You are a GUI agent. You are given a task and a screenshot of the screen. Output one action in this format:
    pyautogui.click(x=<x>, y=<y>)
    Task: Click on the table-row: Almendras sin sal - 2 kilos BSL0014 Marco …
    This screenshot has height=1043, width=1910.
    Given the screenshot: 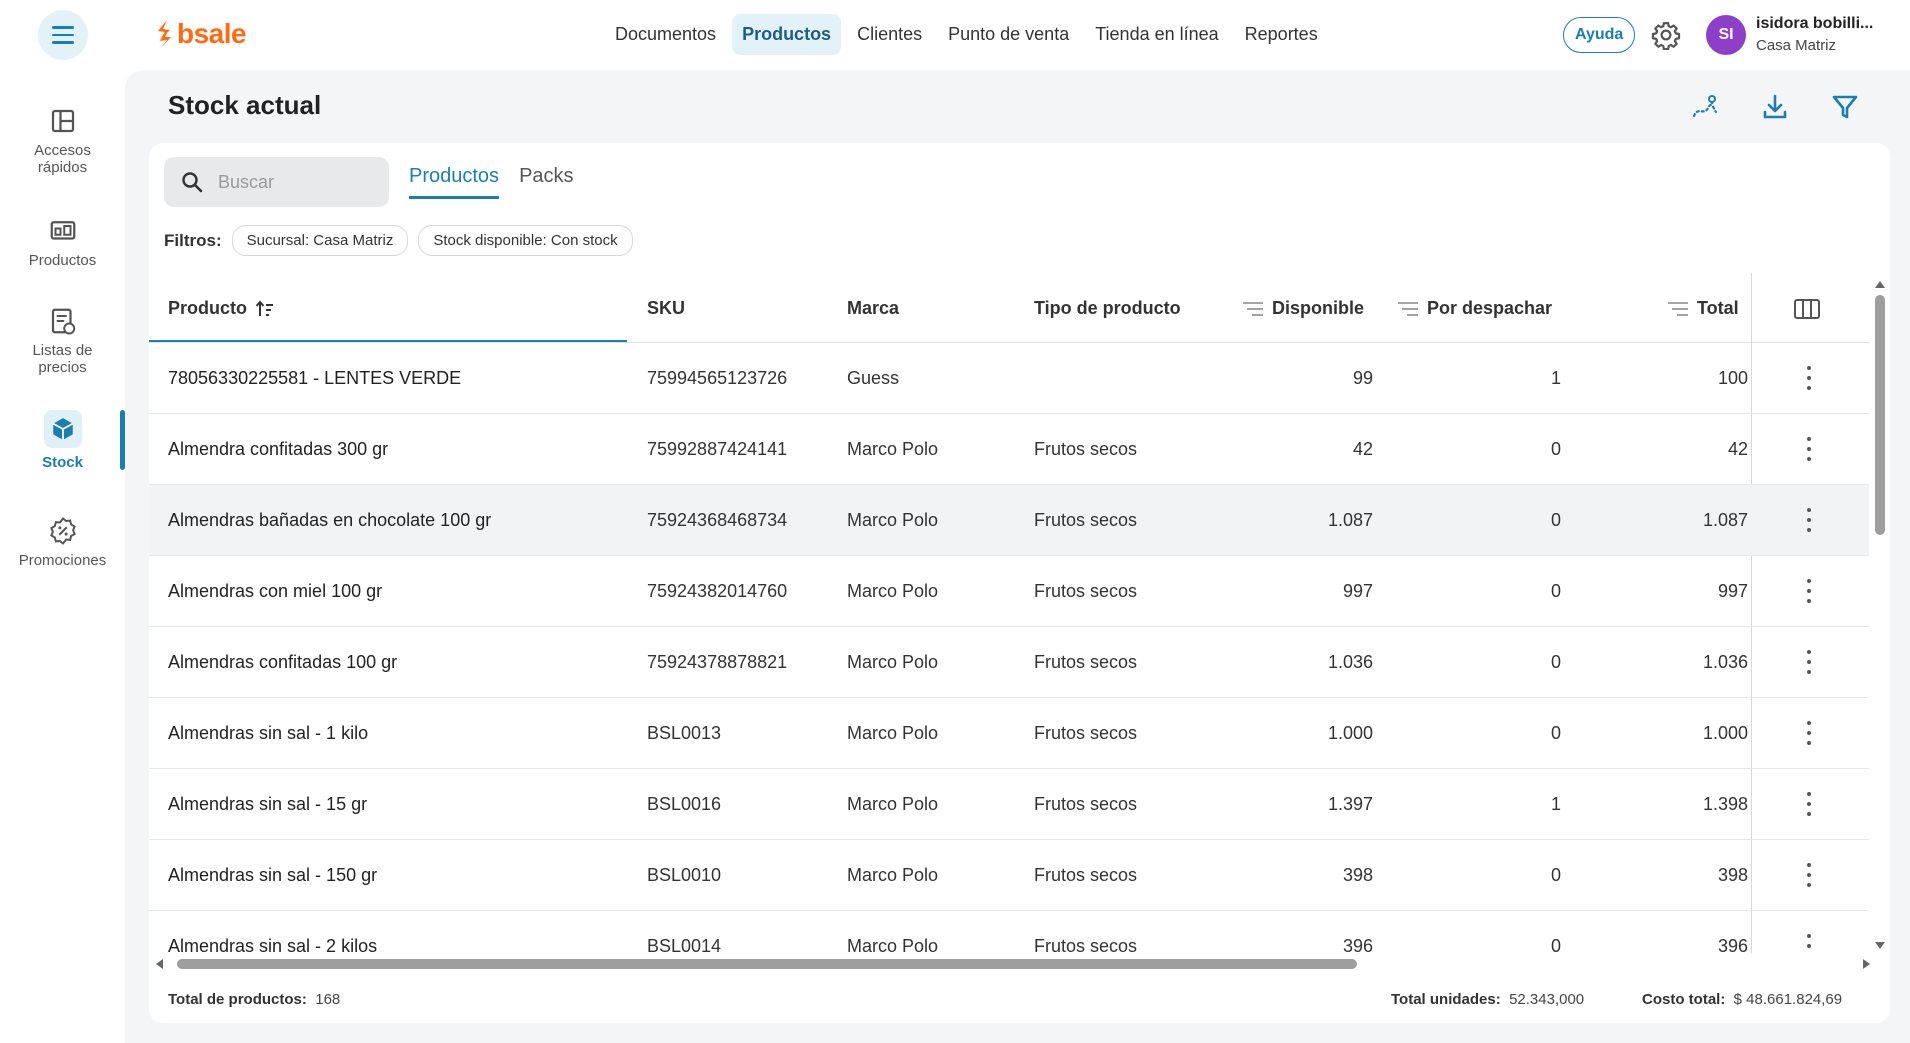 What is the action you would take?
    pyautogui.click(x=1009, y=932)
    